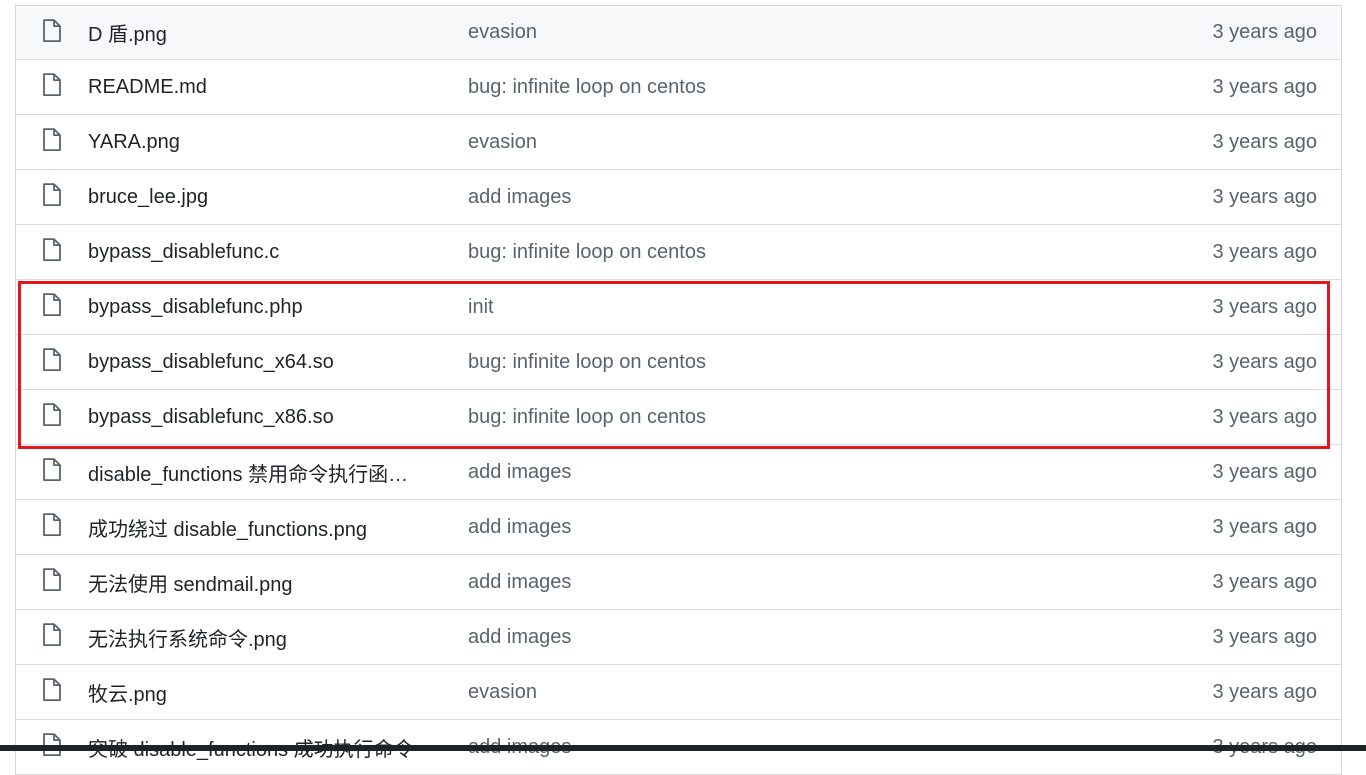 The height and width of the screenshot is (775, 1366). What do you see at coordinates (260, 417) in the screenshot?
I see `file-name-link: bypass_disablefunc_x86.so` at bounding box center [260, 417].